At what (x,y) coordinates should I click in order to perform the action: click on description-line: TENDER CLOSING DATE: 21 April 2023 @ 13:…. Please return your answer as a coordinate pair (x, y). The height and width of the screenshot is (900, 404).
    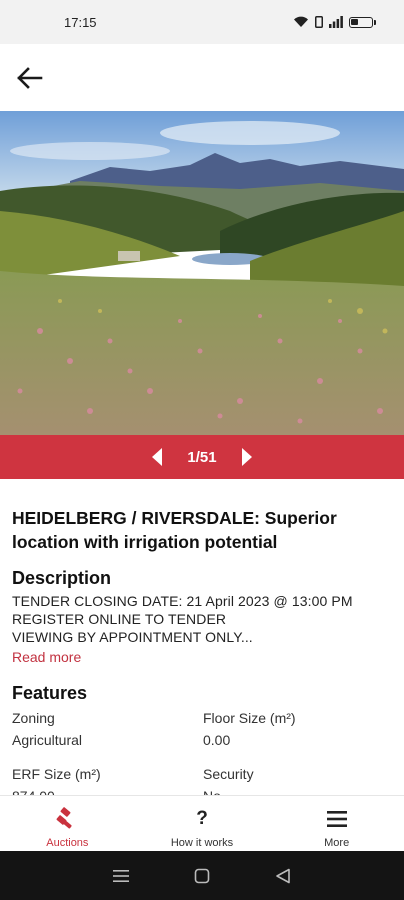
    Looking at the image, I should click on (182, 601).